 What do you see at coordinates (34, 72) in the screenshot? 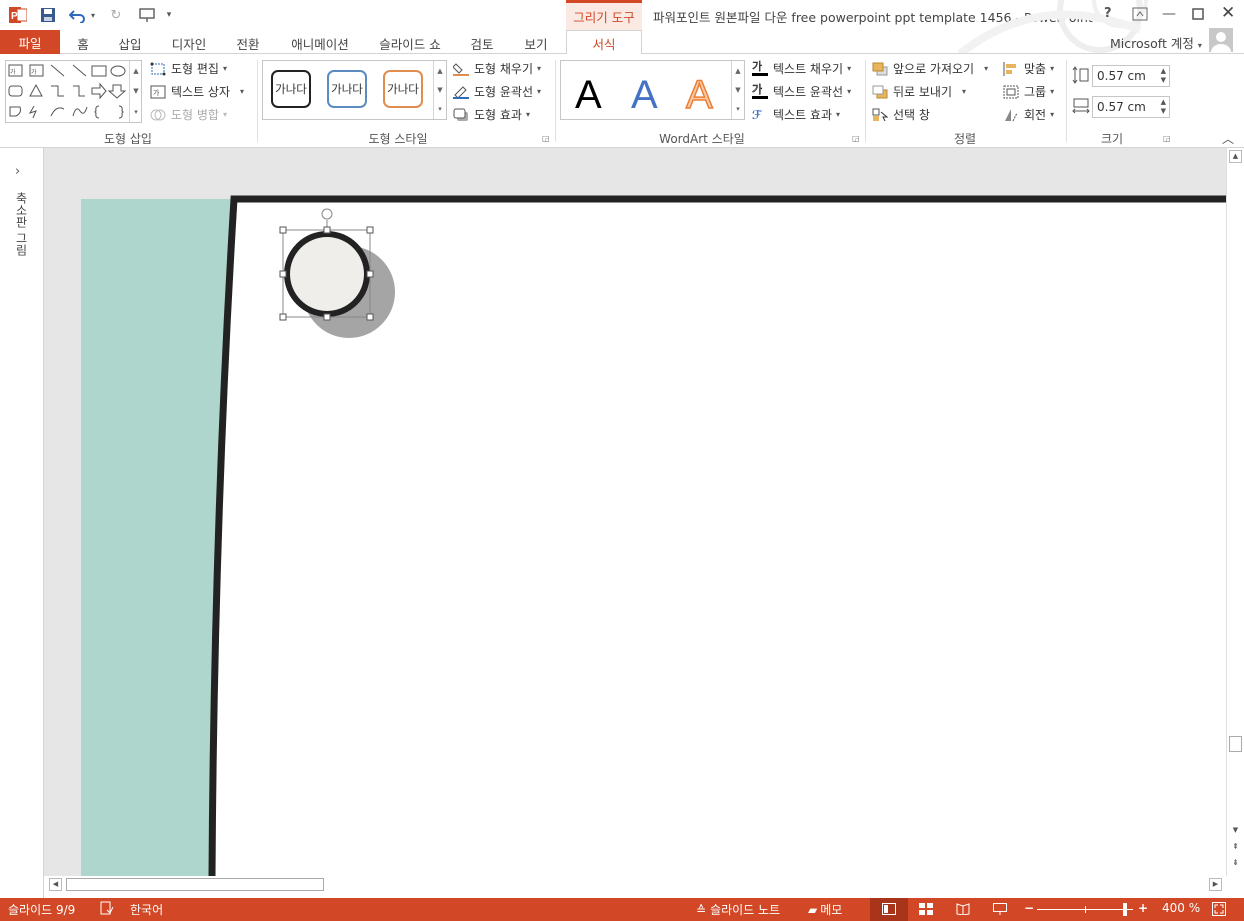
I see `svg-text: 가` at bounding box center [34, 72].